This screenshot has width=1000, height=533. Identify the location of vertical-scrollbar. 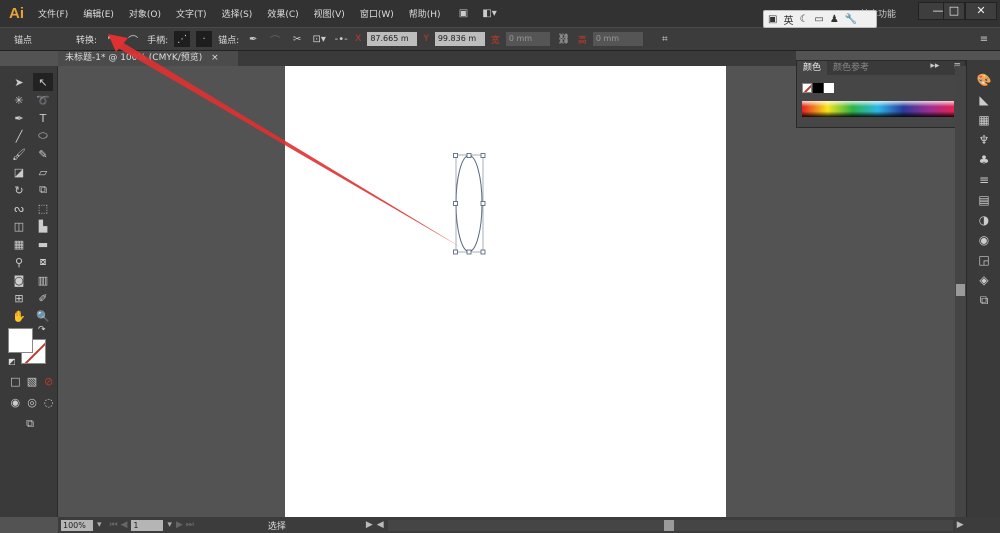
(960, 291).